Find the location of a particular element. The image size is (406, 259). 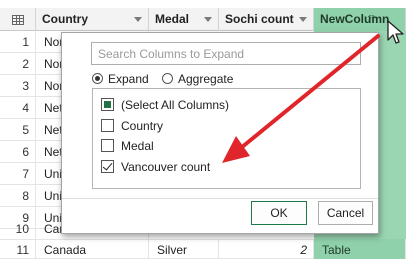

radio-selected-icon is located at coordinates (97, 78).